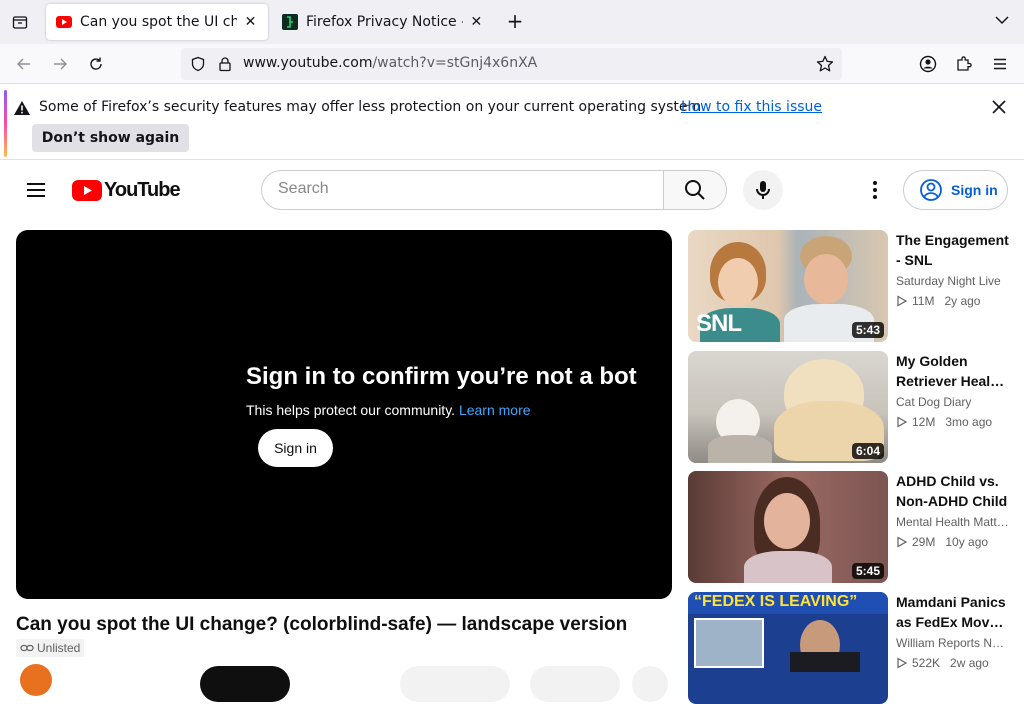 The width and height of the screenshot is (1024, 704). What do you see at coordinates (926, 663) in the screenshot?
I see `view-count: 522K` at bounding box center [926, 663].